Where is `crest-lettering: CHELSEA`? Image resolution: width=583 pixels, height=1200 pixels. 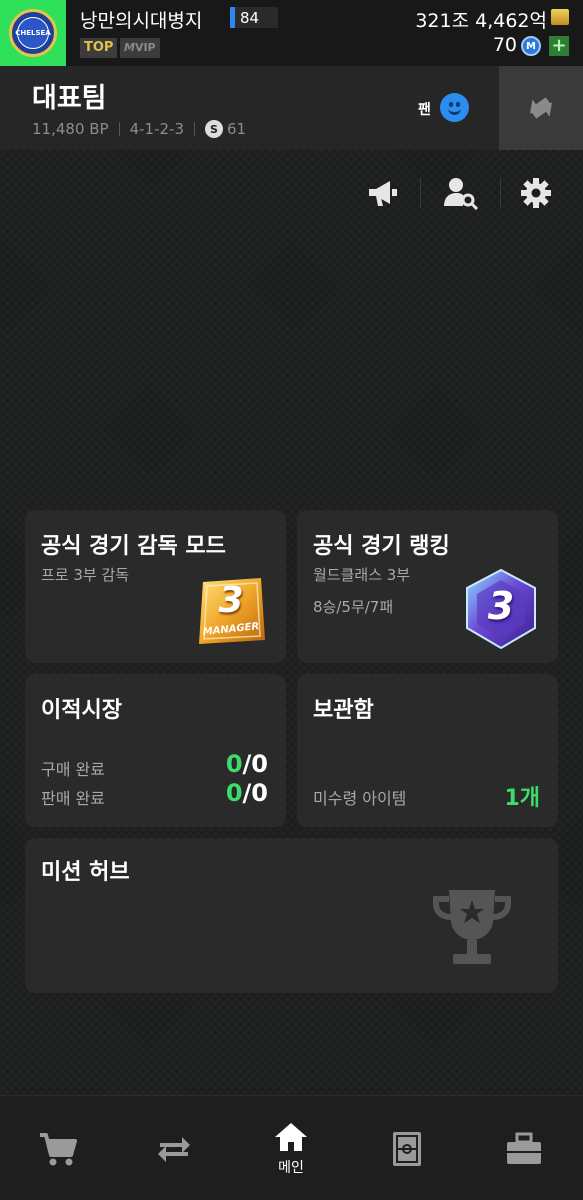
crest-lettering: CHELSEA is located at coordinates (33, 33).